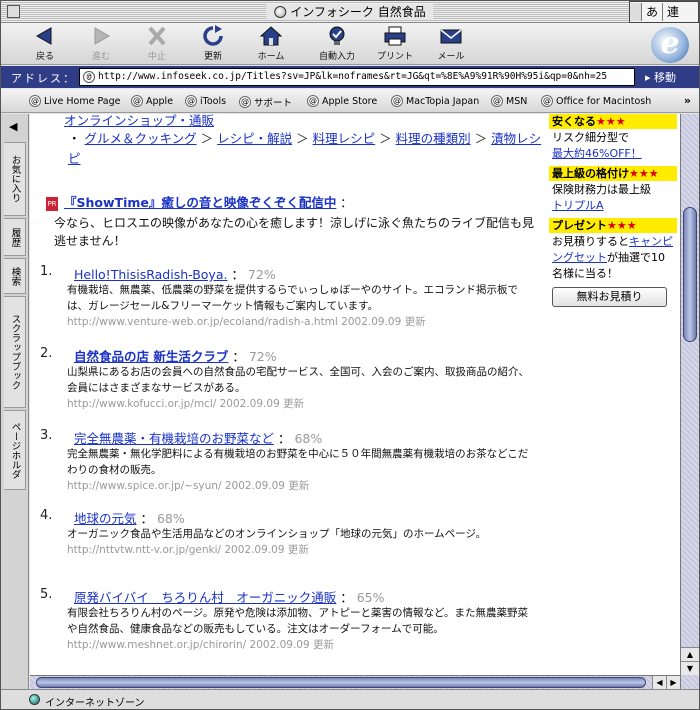  What do you see at coordinates (271, 43) in the screenshot?
I see `home-button: ホーム` at bounding box center [271, 43].